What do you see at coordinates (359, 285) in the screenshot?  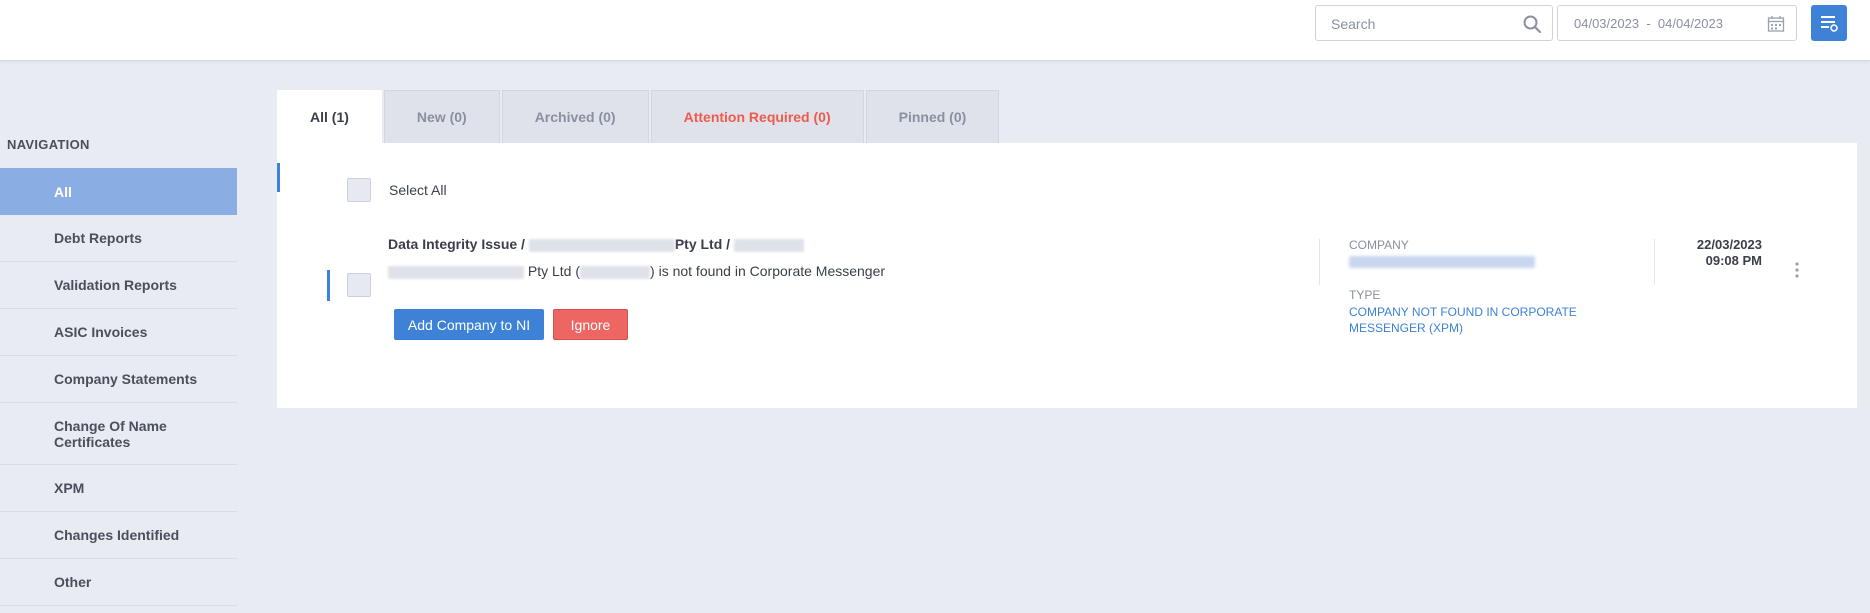 I see `row-checkbox` at bounding box center [359, 285].